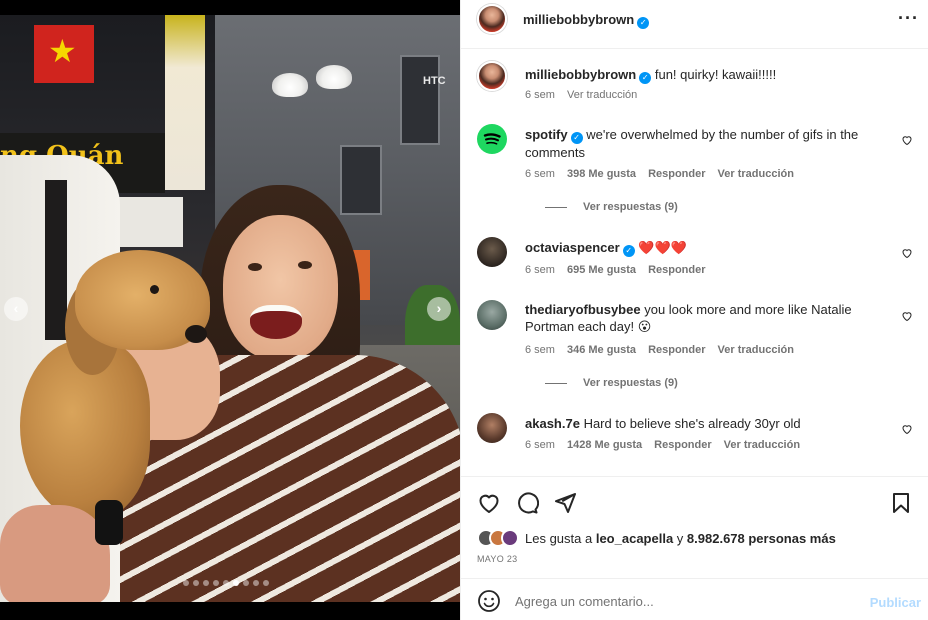 Image resolution: width=928 pixels, height=620 pixels. I want to click on comment-username: spotify, so click(546, 134).